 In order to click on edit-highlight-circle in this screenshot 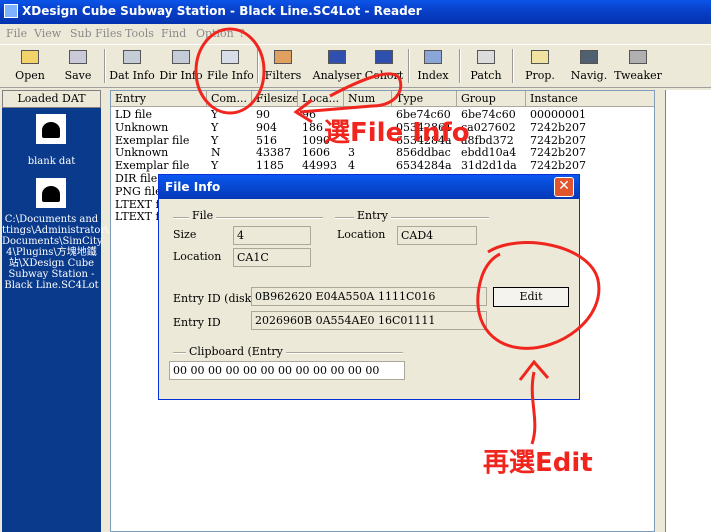, I will do `click(538, 295)`.